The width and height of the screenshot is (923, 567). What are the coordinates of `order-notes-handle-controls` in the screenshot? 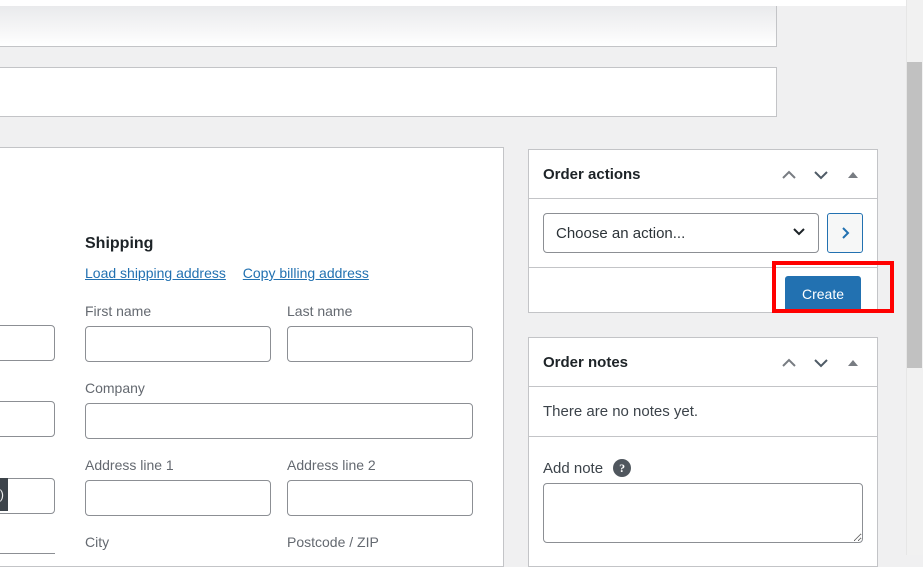 It's located at (821, 362).